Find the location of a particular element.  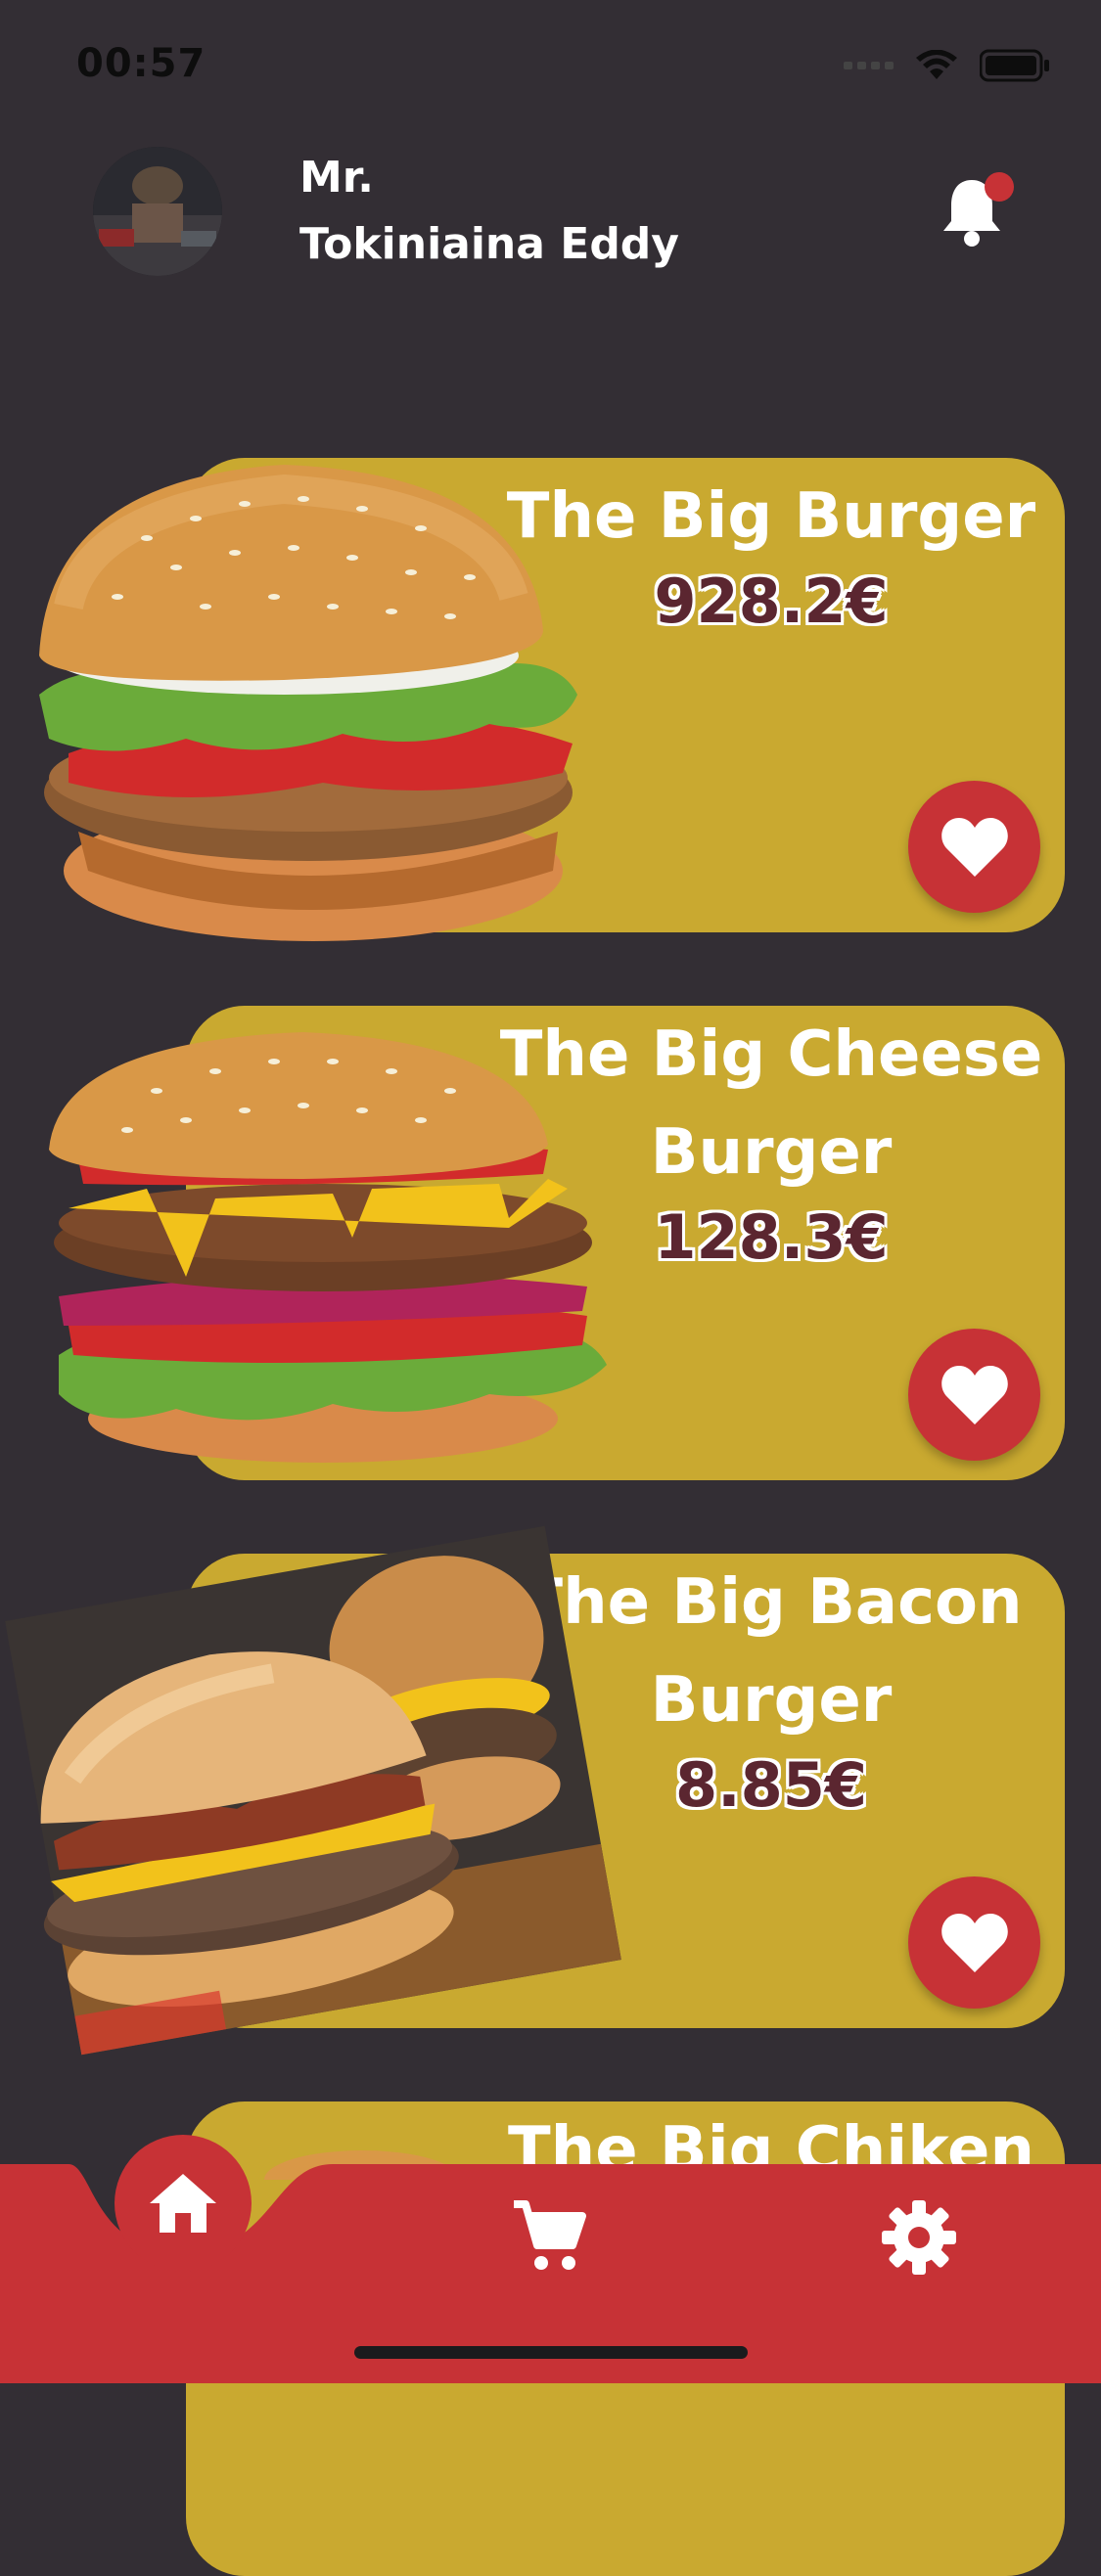

gear-icon is located at coordinates (919, 2237).